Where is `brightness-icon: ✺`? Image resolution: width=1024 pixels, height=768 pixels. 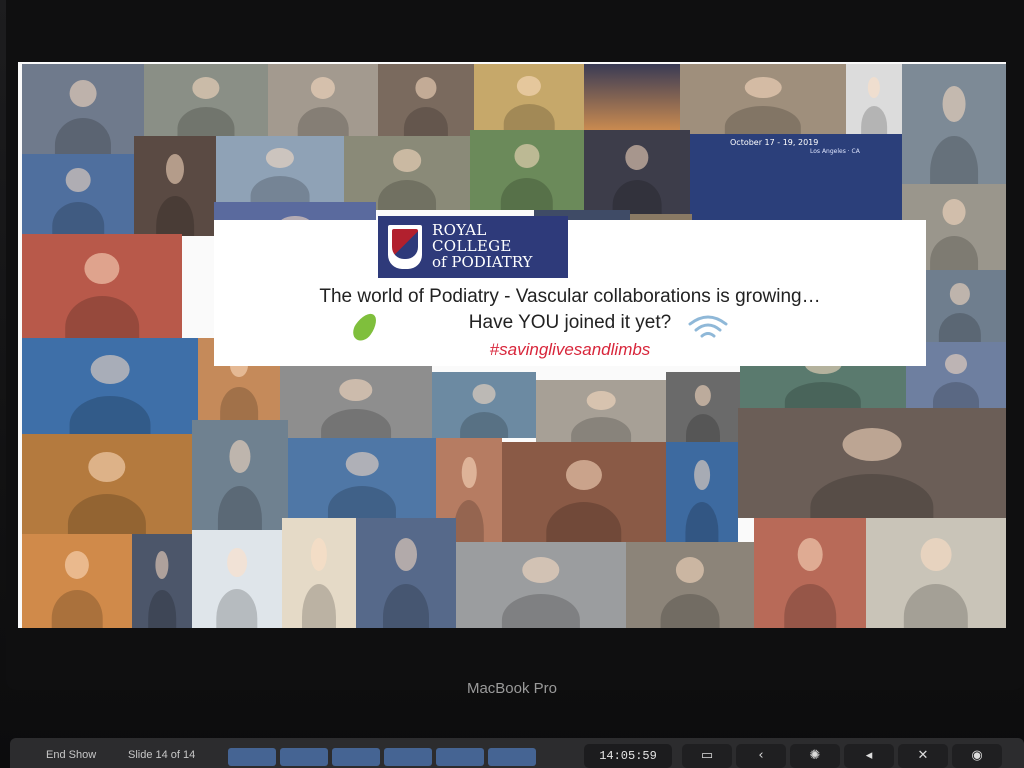 brightness-icon: ✺ is located at coordinates (815, 756).